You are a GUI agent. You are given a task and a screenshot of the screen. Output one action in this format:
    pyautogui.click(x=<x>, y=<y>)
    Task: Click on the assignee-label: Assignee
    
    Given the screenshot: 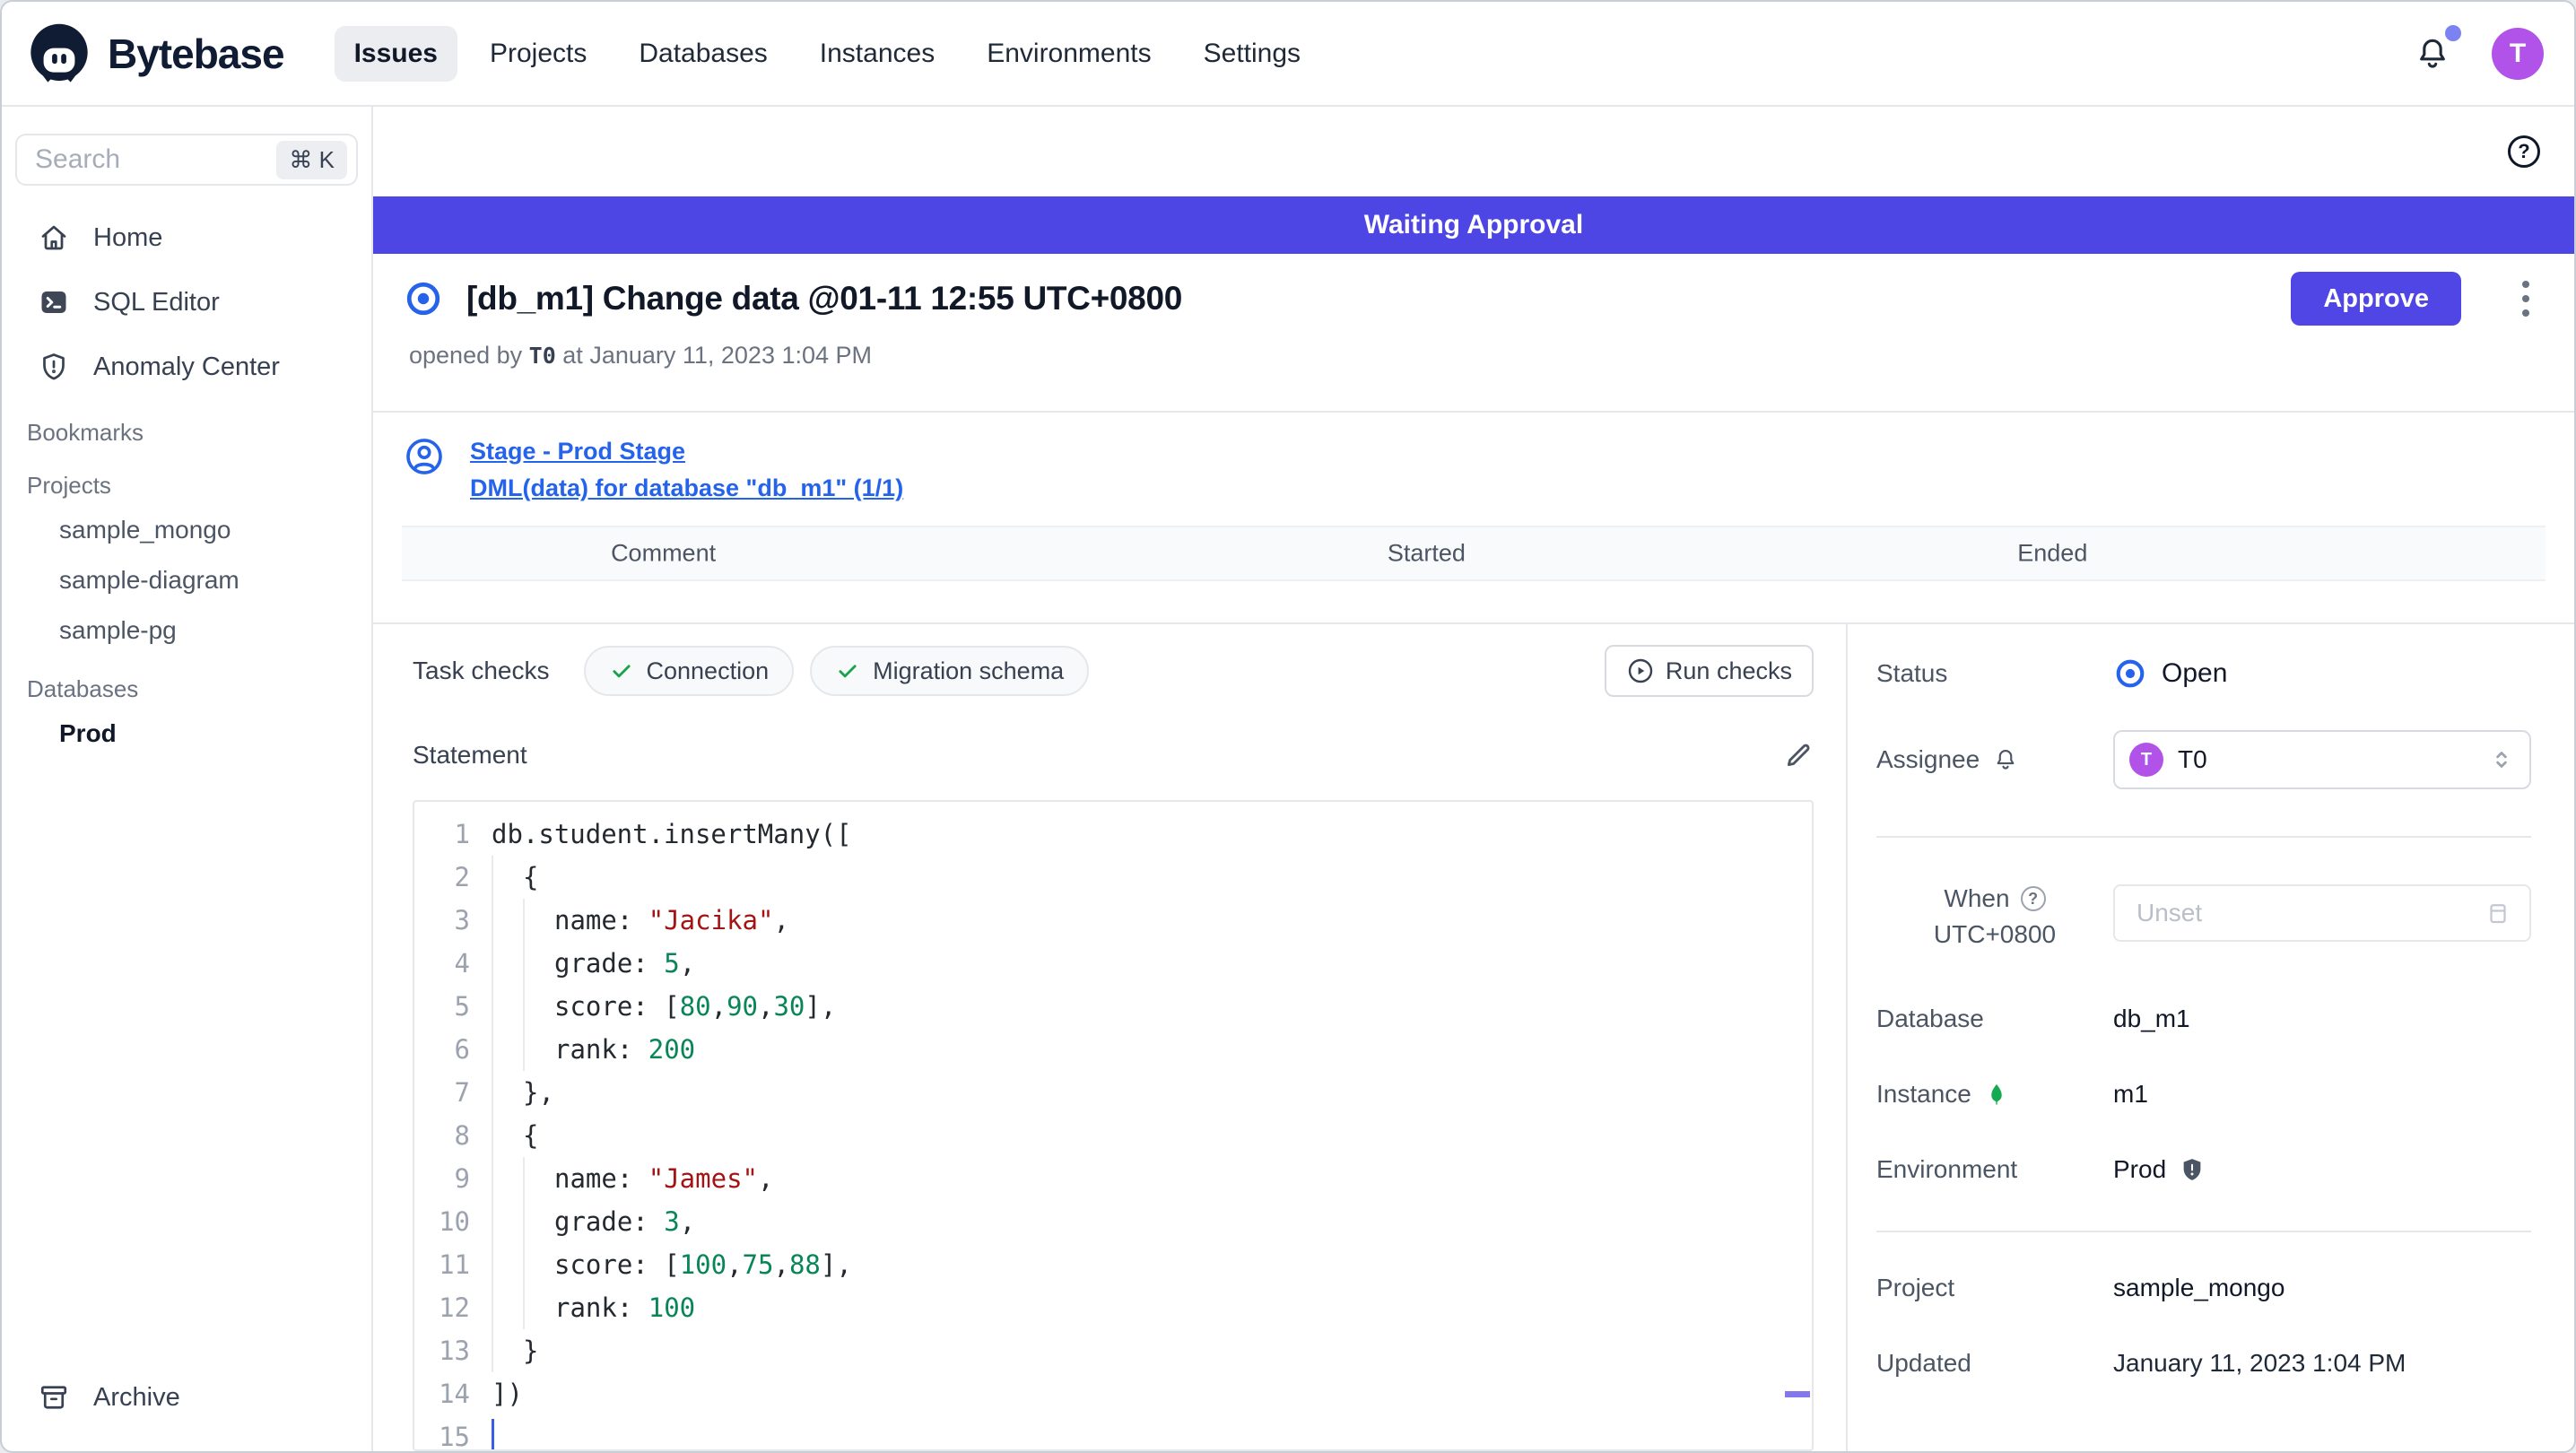 What is the action you would take?
    pyautogui.click(x=1928, y=759)
    